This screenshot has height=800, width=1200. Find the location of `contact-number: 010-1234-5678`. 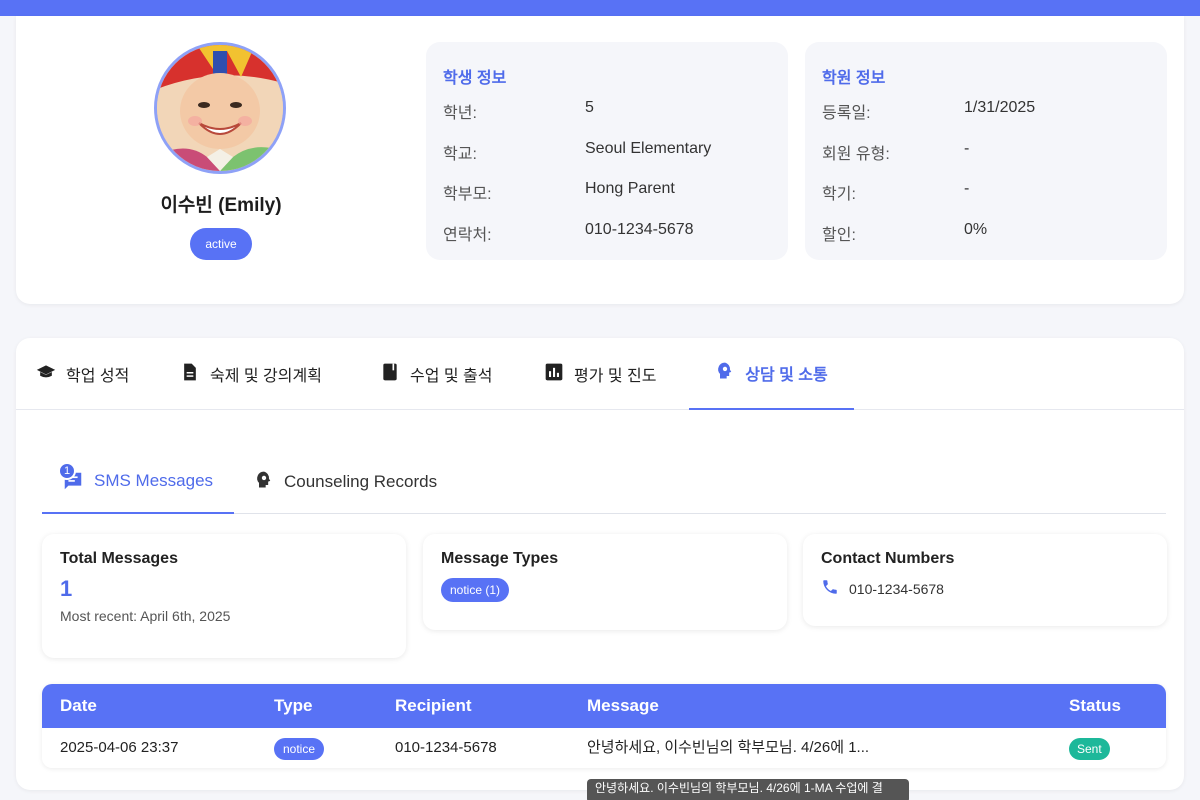

contact-number: 010-1234-5678 is located at coordinates (896, 588).